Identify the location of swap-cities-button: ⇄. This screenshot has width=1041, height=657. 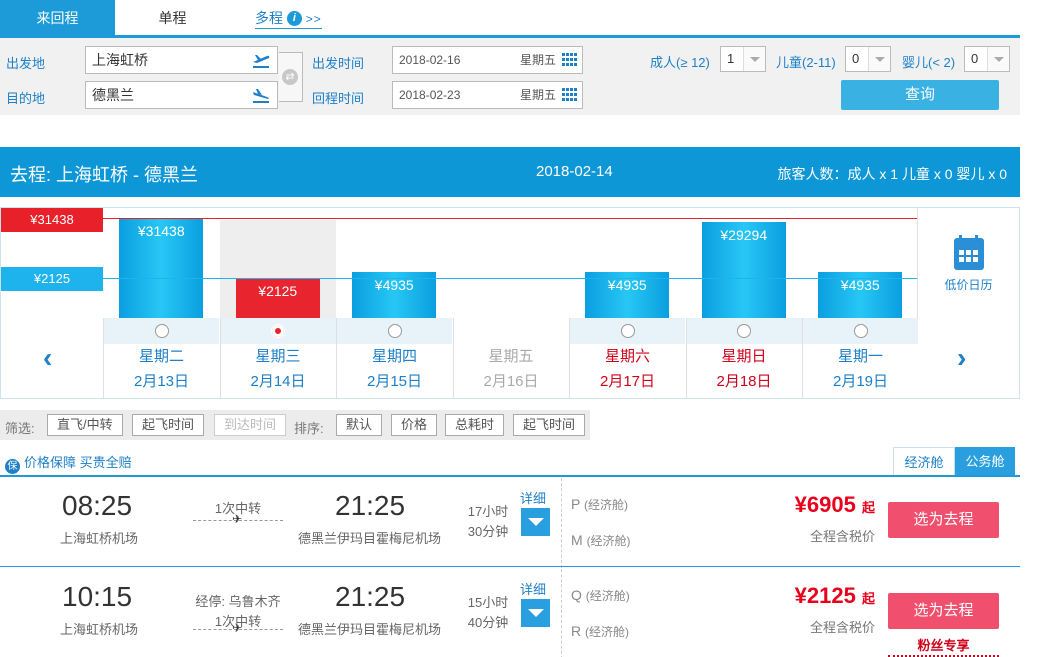
(291, 77).